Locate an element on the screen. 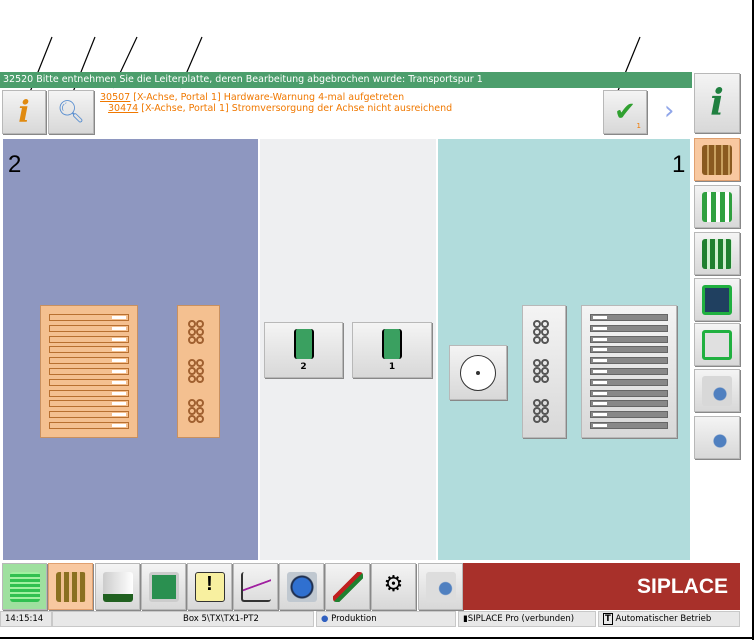 The height and width of the screenshot is (641, 756). placement-head-button is located at coordinates (478, 372).